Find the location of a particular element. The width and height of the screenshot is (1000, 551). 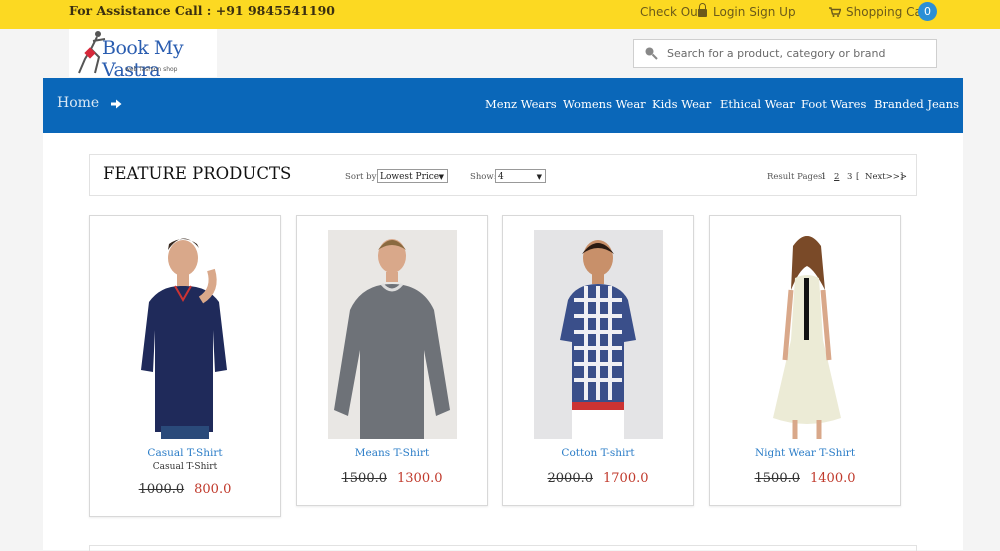

nav-item-branded-jeans: Branded Jeans is located at coordinates (916, 104).